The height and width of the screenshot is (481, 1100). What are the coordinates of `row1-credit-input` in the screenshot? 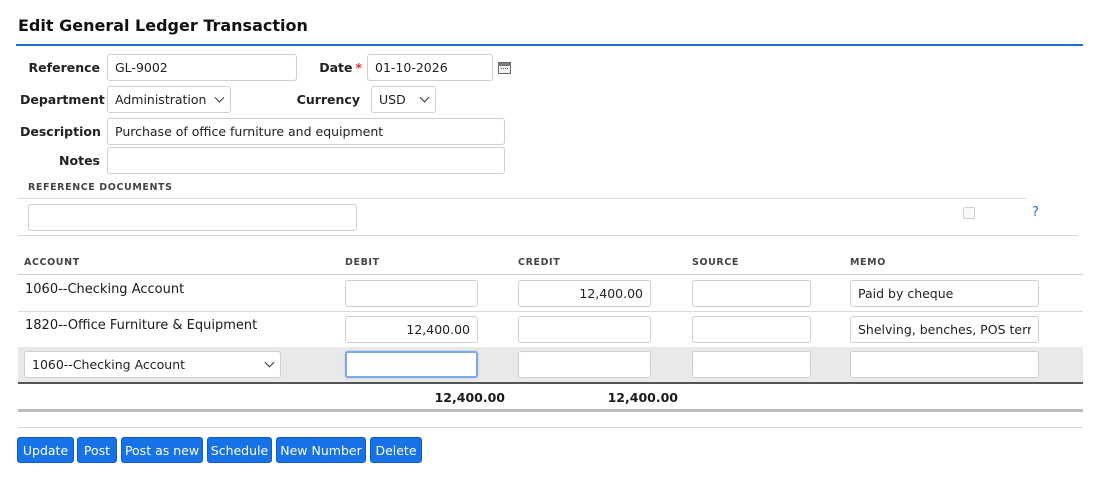 It's located at (584, 293).